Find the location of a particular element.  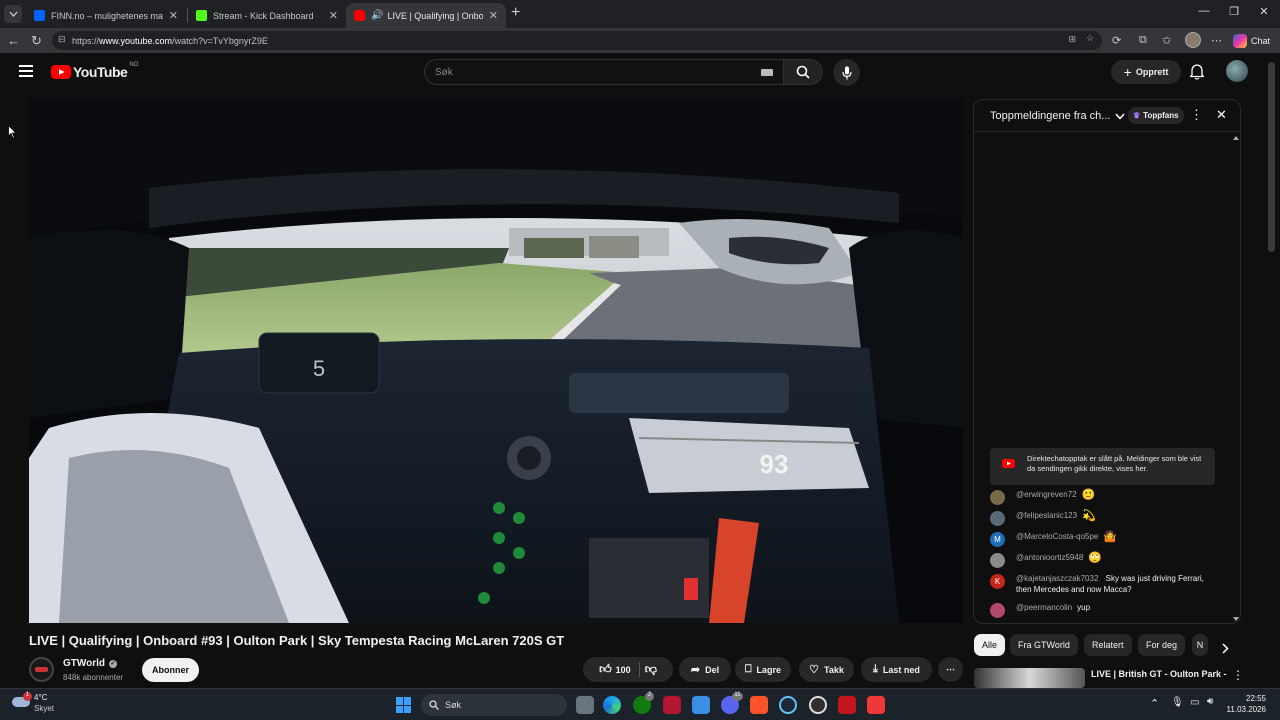

tab-youtube: 🔊 LIVE | Qualifying | Onboard #93 ✕ is located at coordinates (426, 15).